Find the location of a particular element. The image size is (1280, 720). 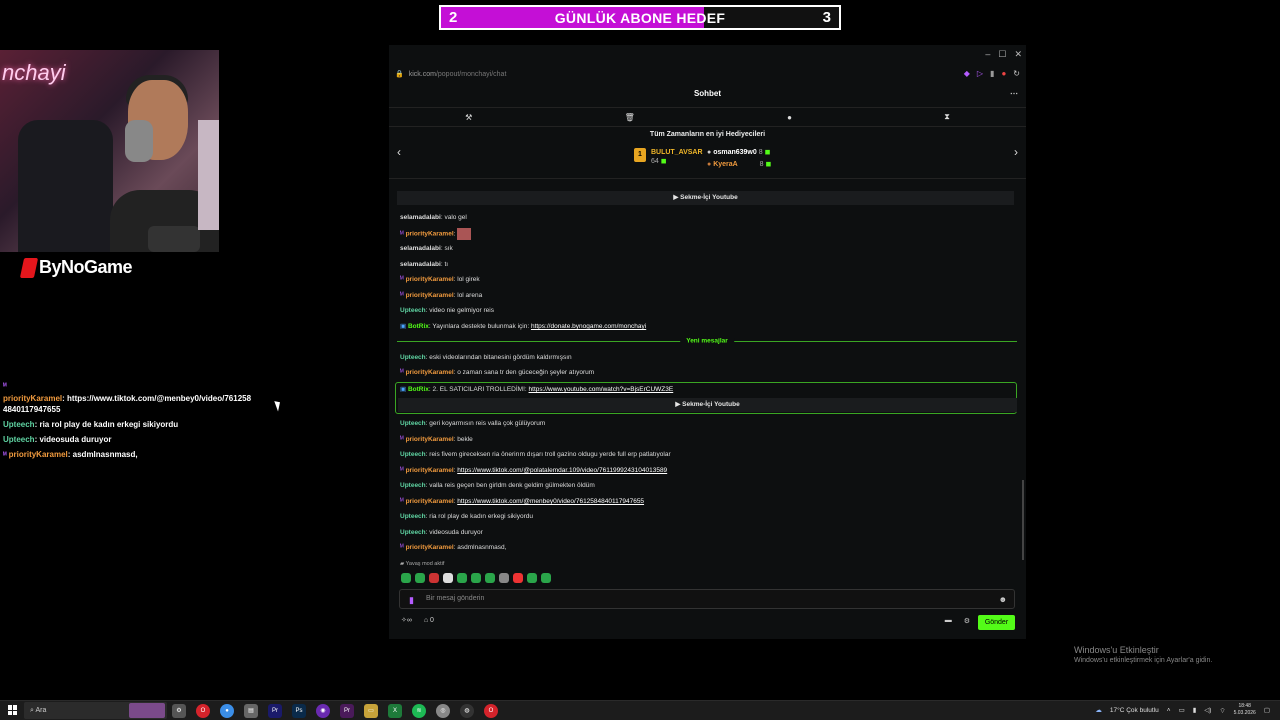

weather-text: 17°C Çok bulutlu is located at coordinates (1134, 710).